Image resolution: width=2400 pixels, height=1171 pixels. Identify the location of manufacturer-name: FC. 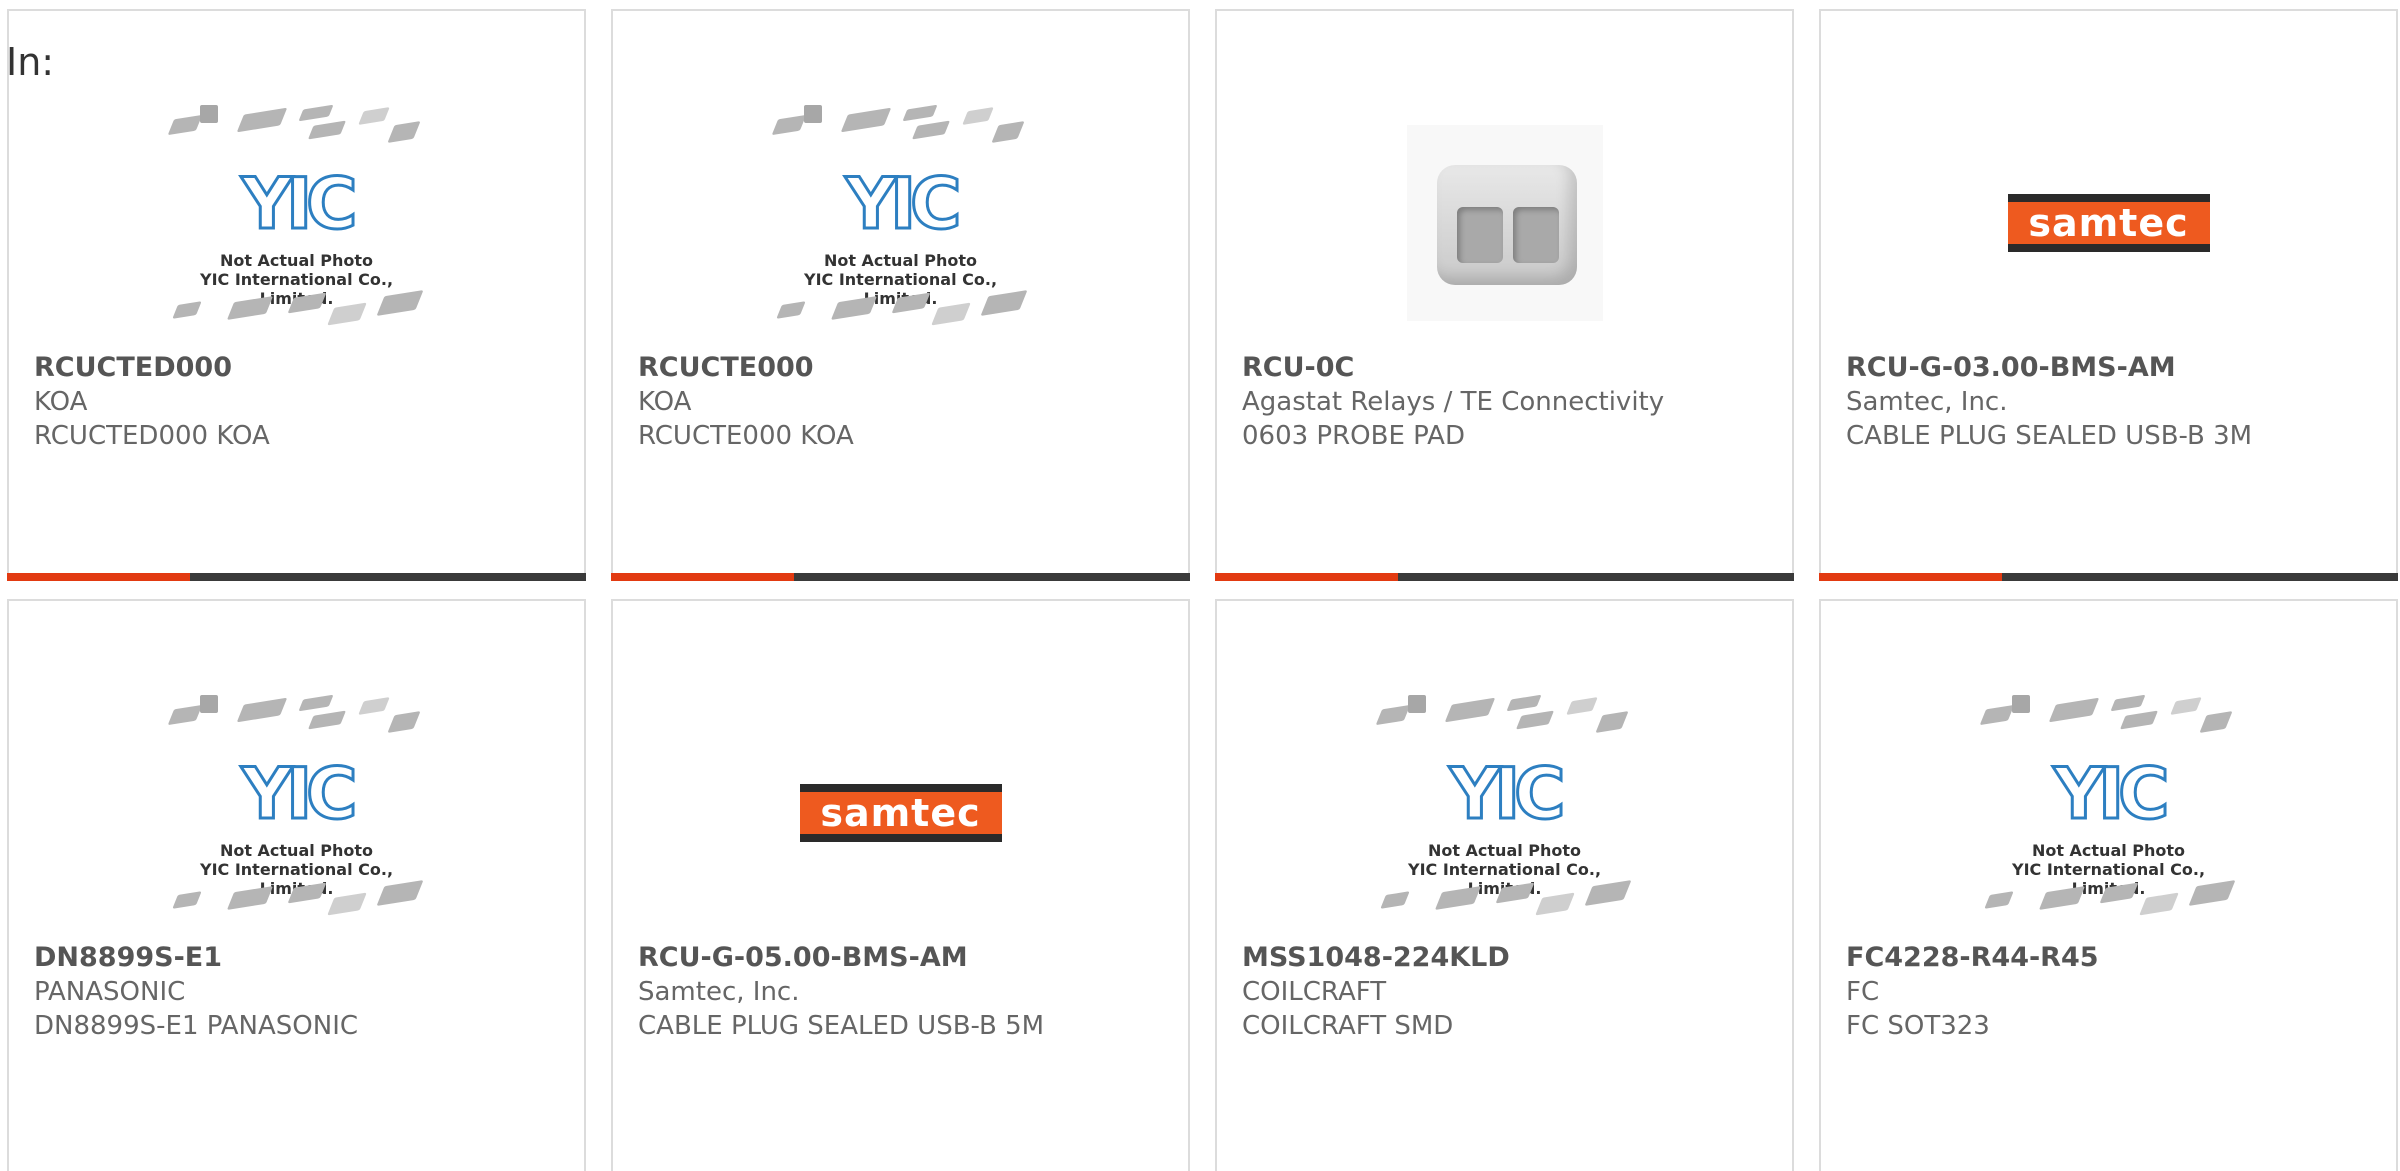
(1863, 992).